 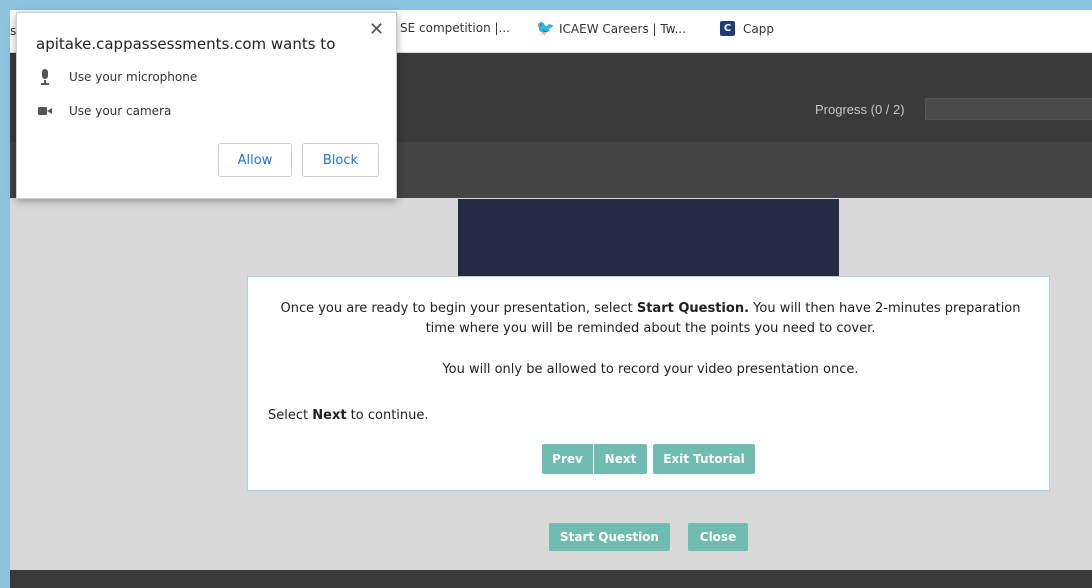 What do you see at coordinates (609, 537) in the screenshot?
I see `start-question-button: Start Question` at bounding box center [609, 537].